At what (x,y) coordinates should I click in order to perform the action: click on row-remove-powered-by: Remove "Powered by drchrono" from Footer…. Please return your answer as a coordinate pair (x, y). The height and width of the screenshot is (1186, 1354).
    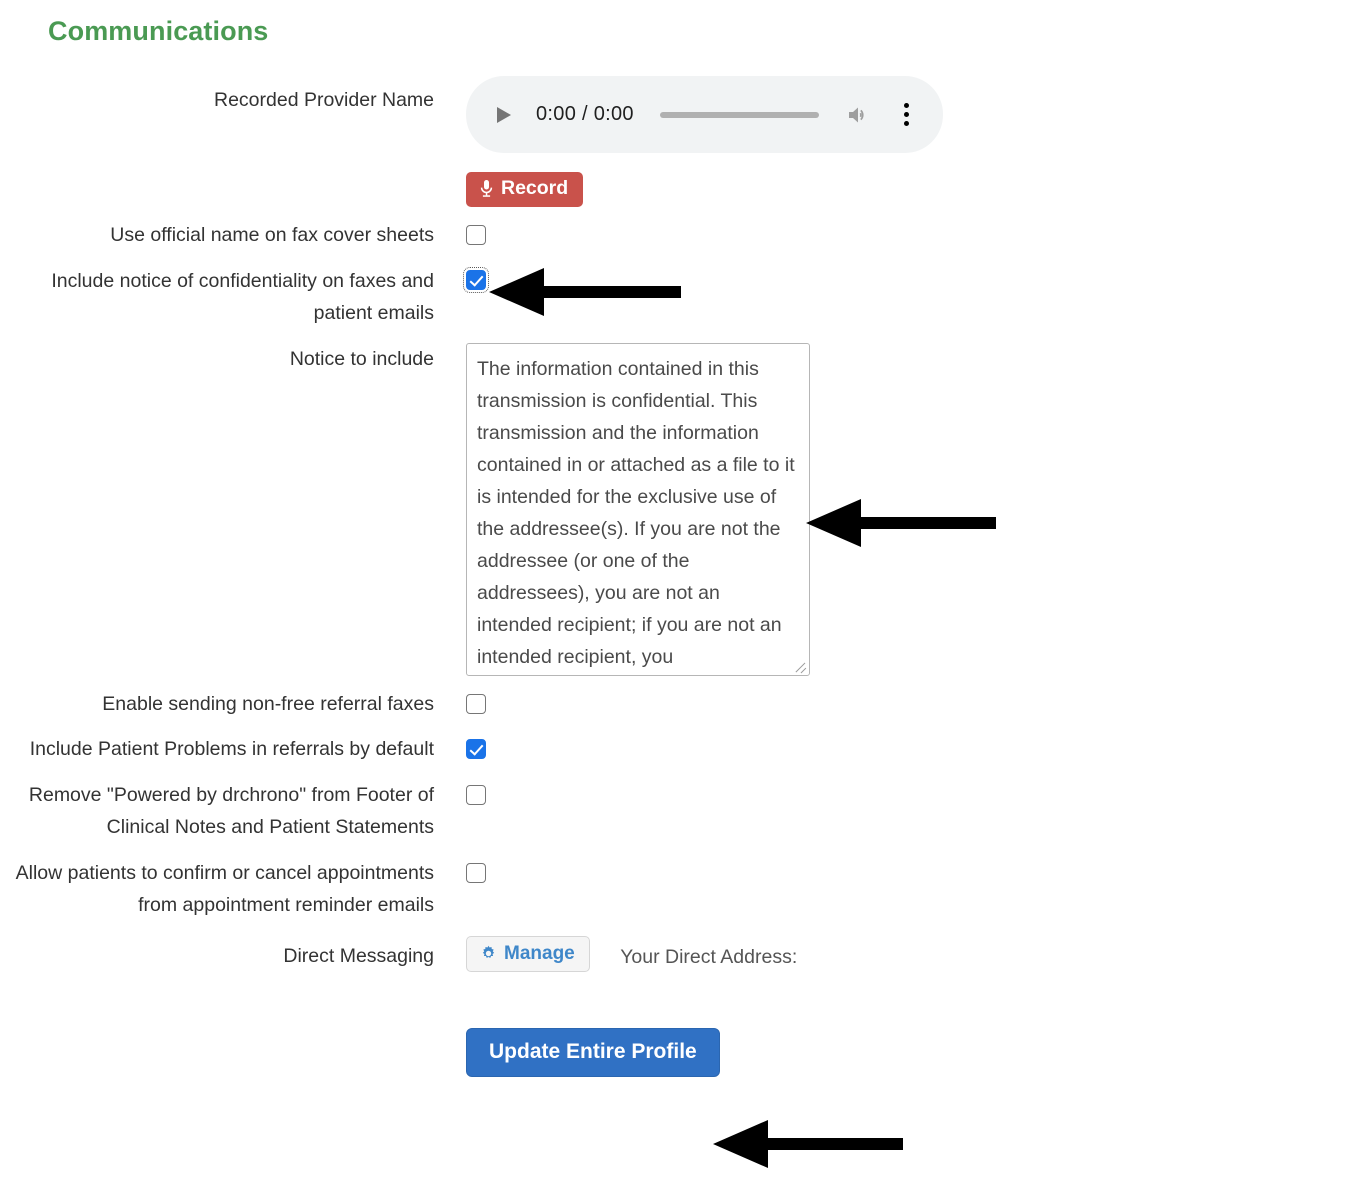
    Looking at the image, I should click on (677, 811).